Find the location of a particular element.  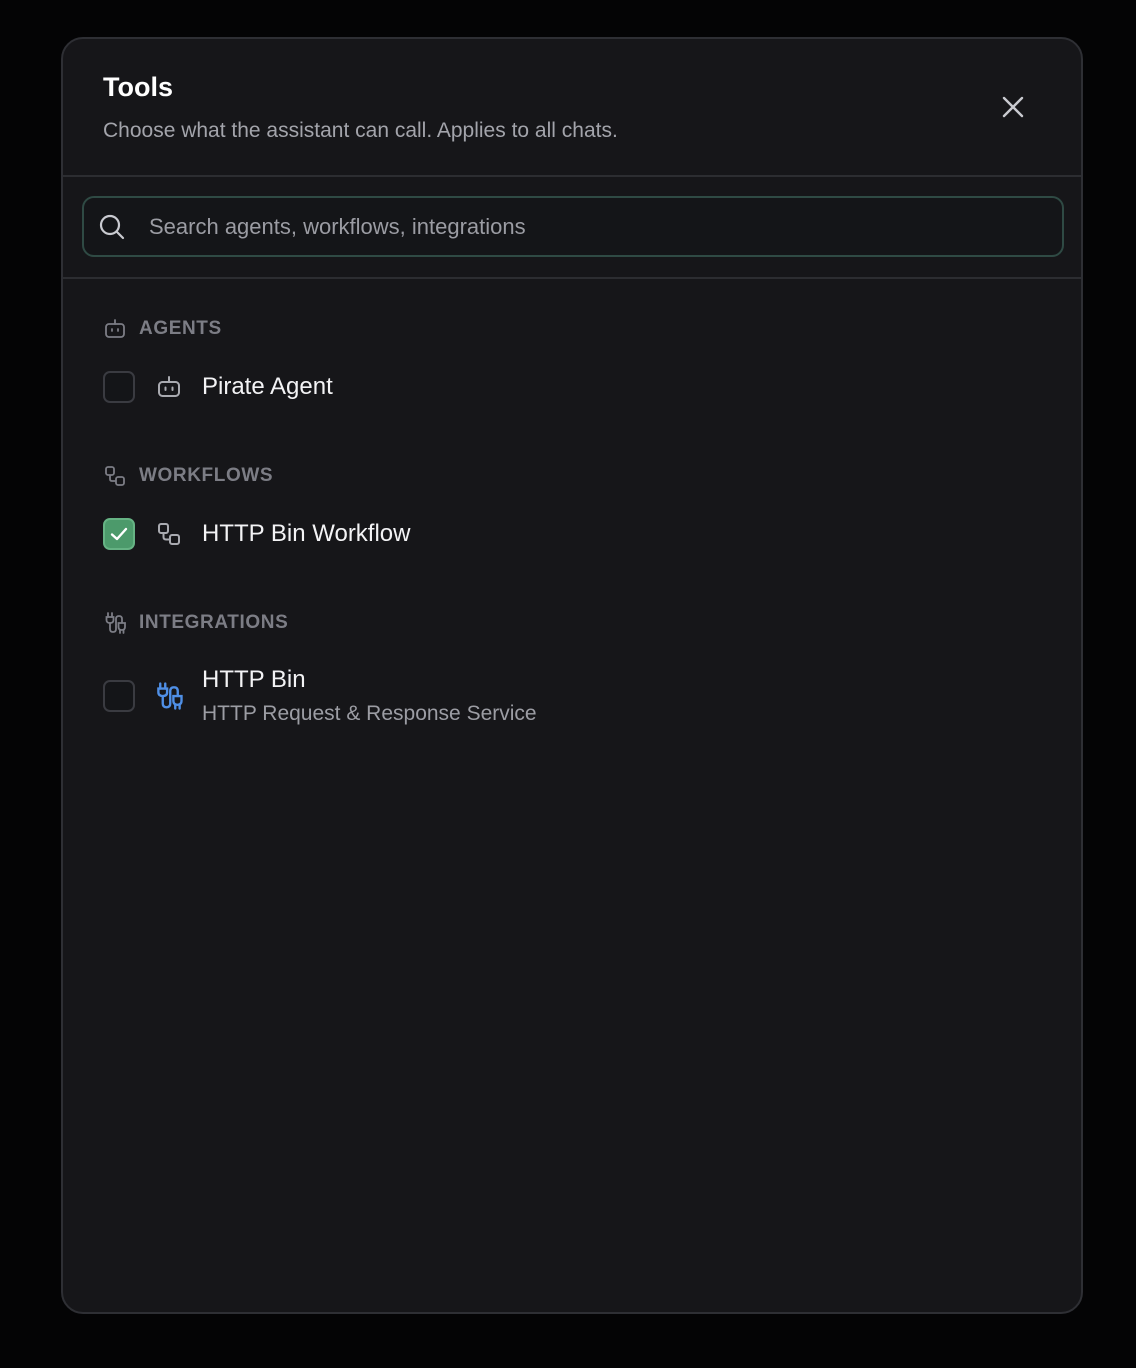

checkbox-pirate-agent is located at coordinates (119, 387).